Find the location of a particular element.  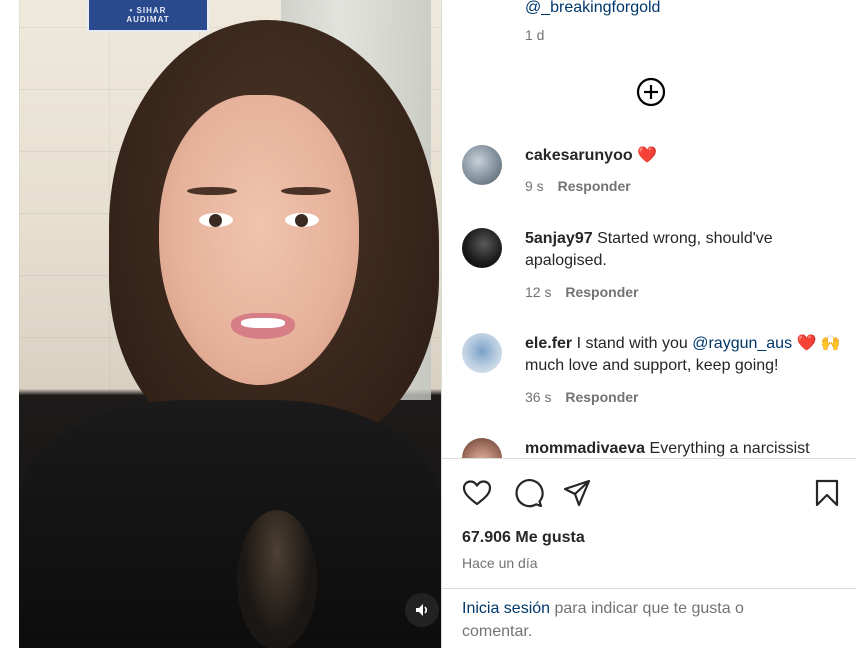

comment-icon is located at coordinates (529, 493).